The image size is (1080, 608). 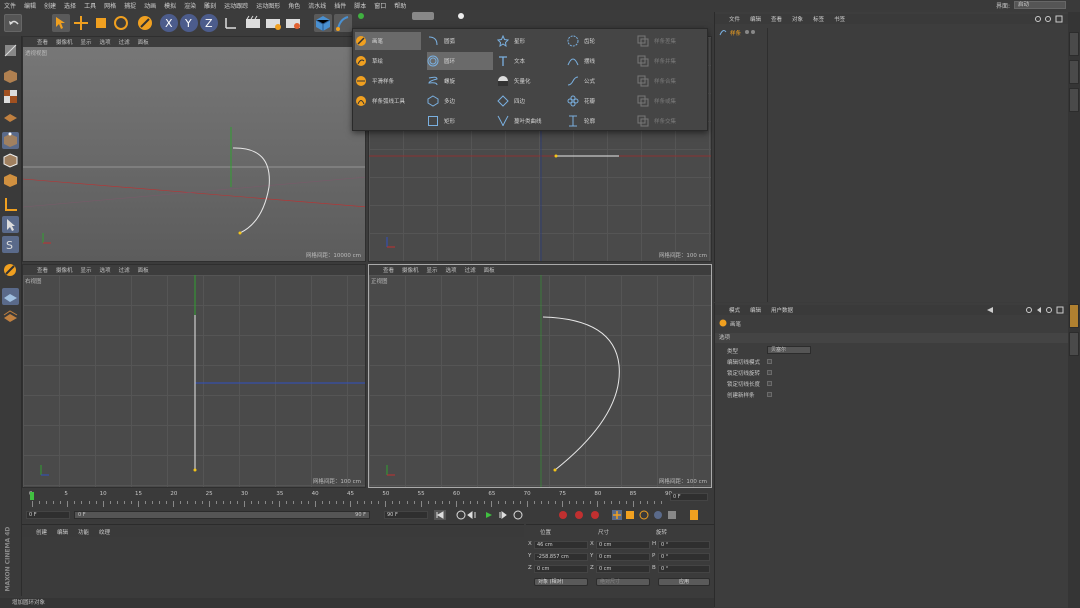 What do you see at coordinates (460, 41) in the screenshot?
I see `arc-item: 圆弧` at bounding box center [460, 41].